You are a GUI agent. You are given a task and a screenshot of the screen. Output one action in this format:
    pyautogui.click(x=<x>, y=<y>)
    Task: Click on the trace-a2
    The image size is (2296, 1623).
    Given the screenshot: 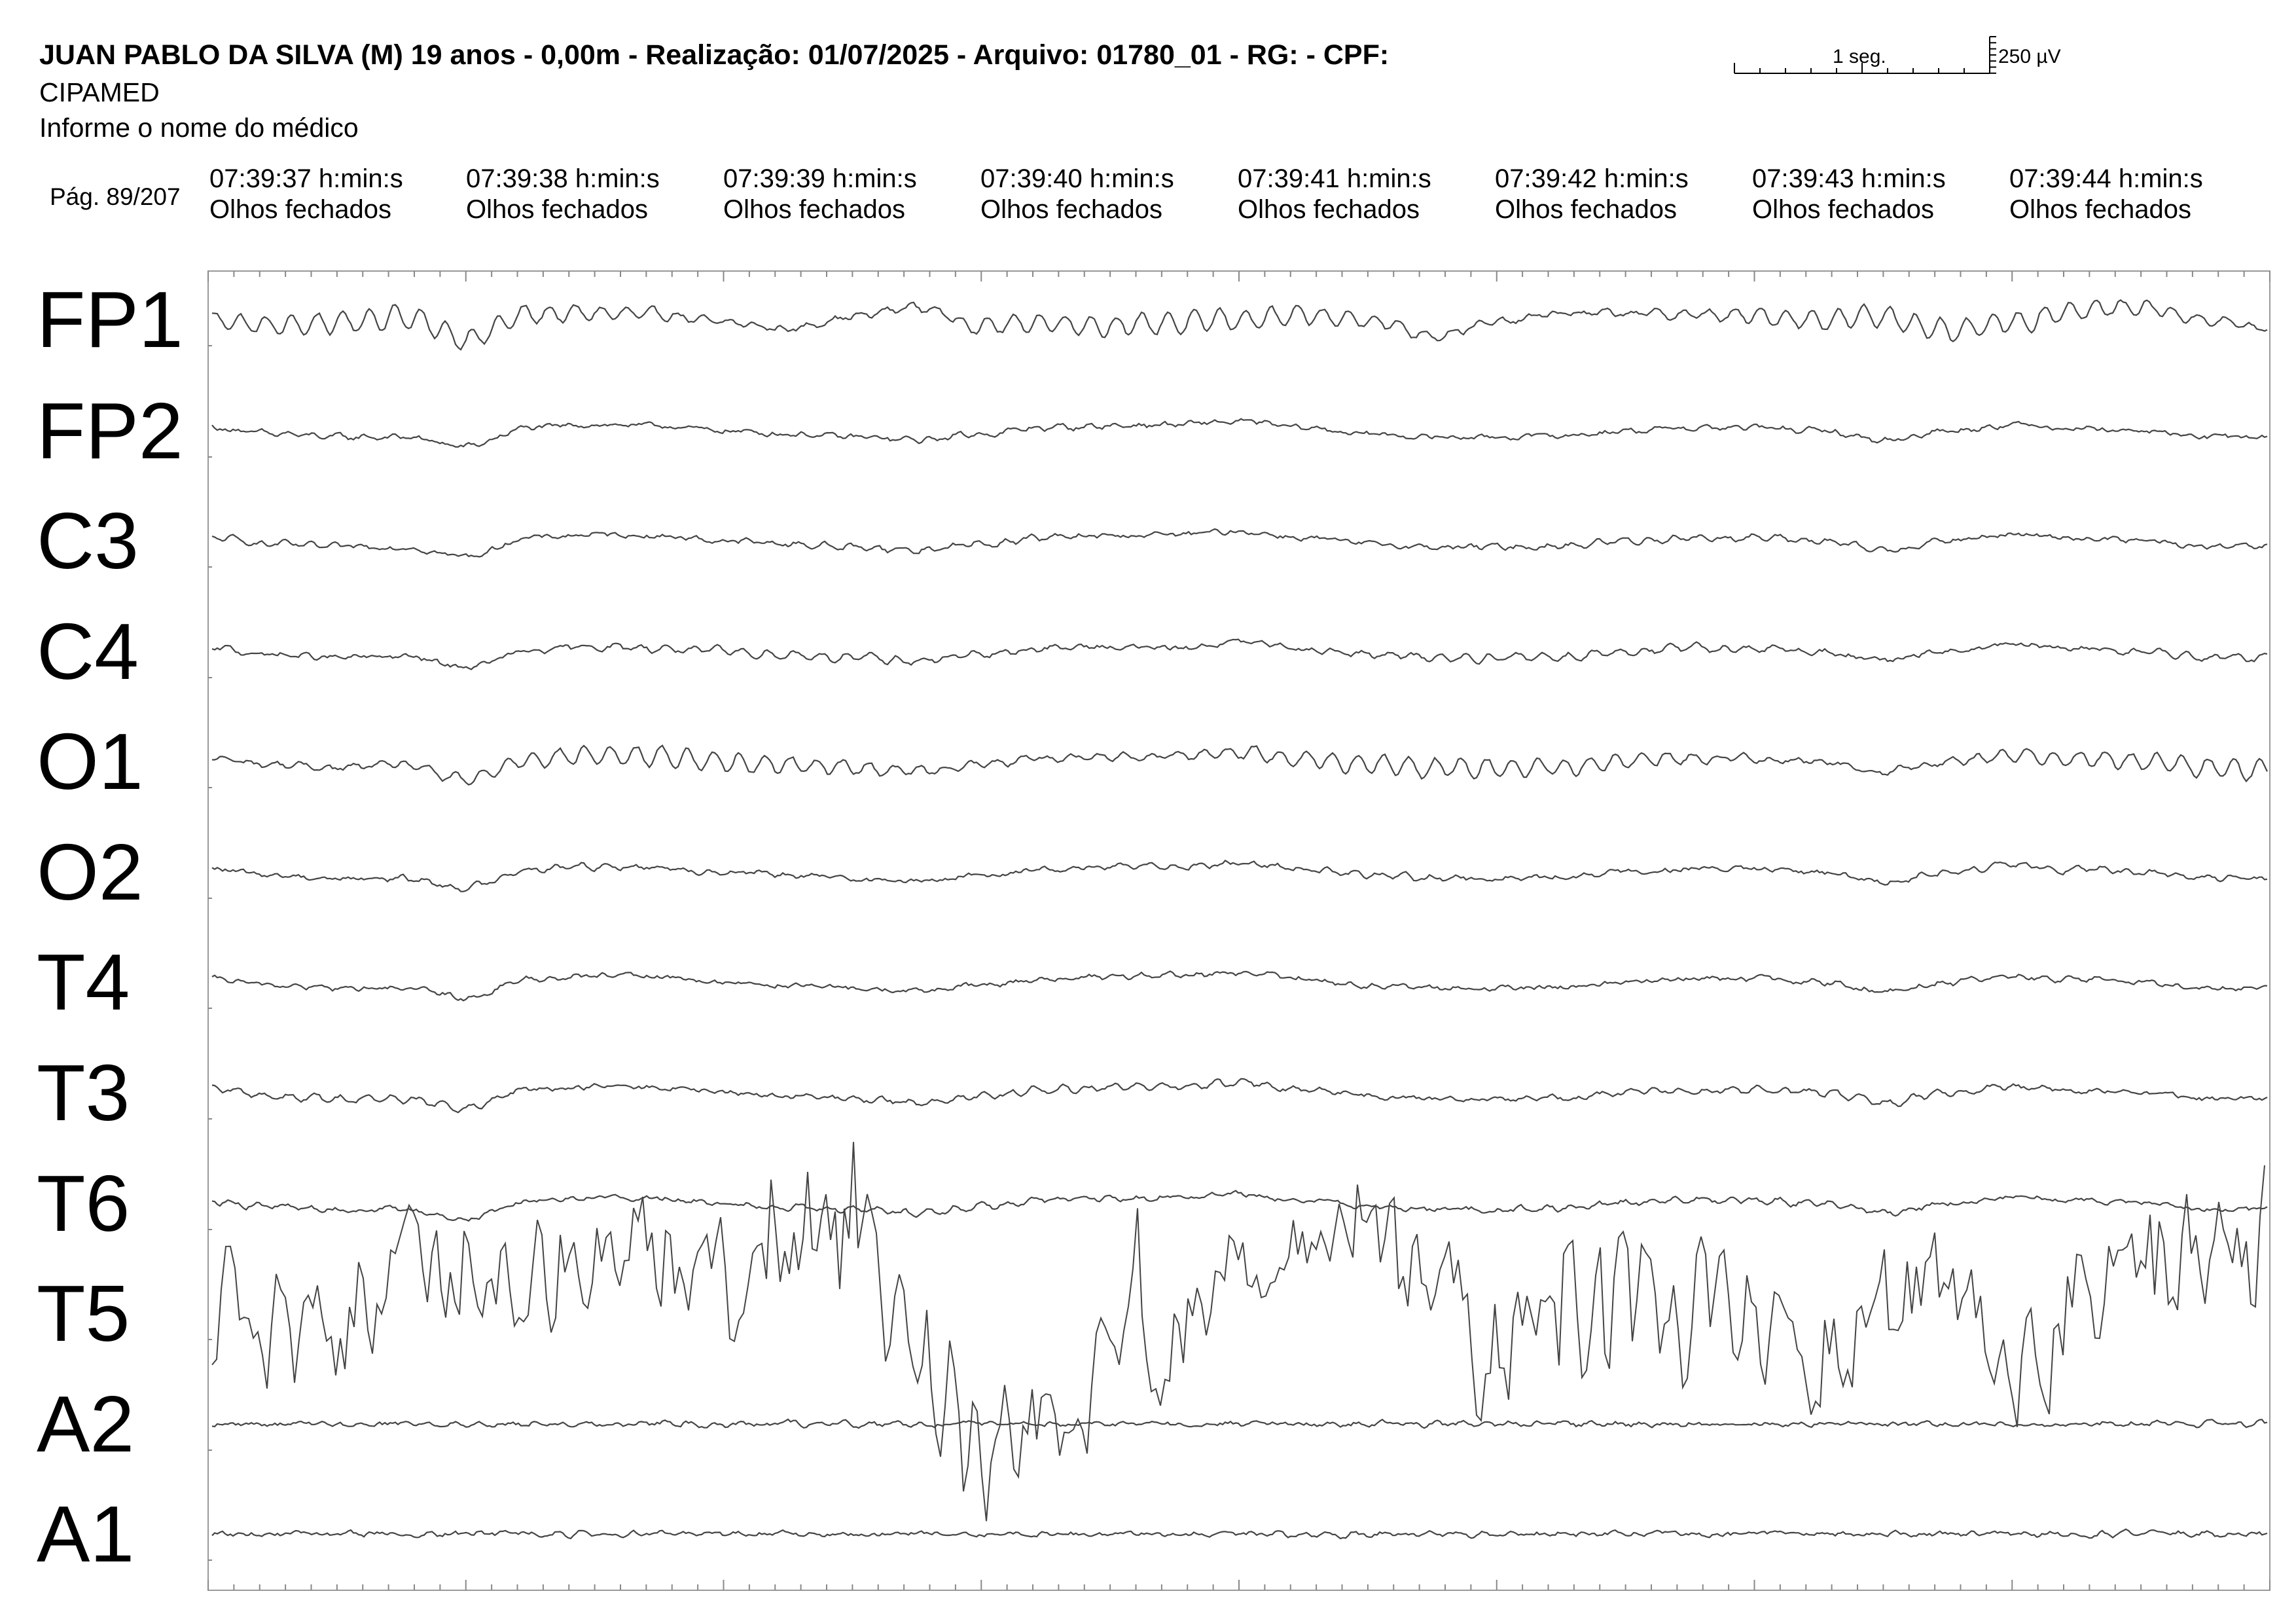 What is the action you would take?
    pyautogui.click(x=1239, y=1423)
    